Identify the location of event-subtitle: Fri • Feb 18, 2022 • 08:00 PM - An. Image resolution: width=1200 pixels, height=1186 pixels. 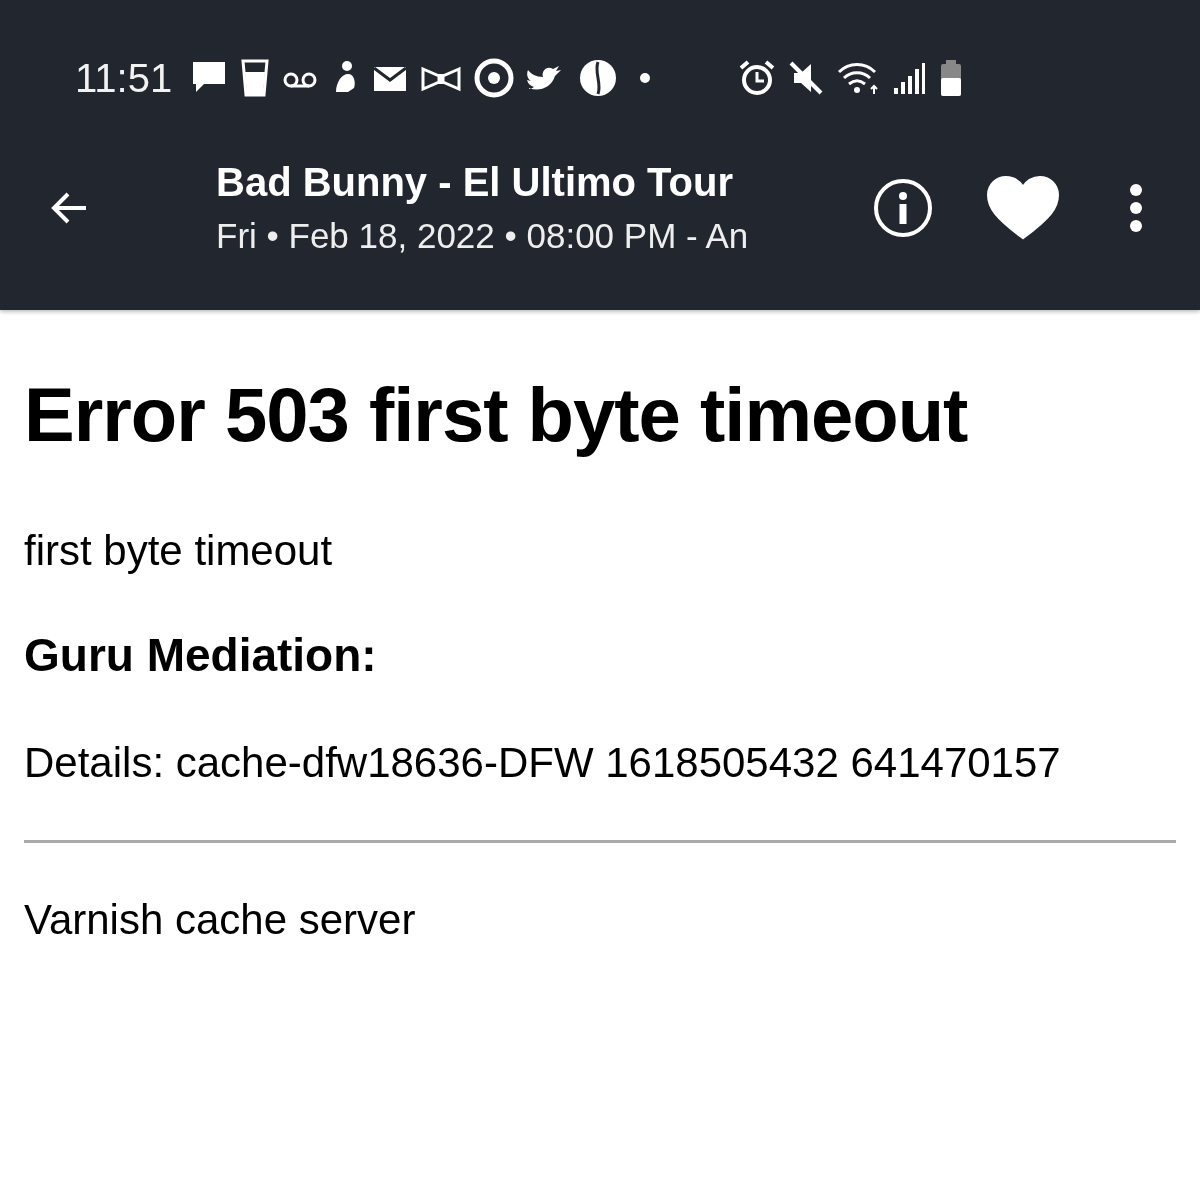
(483, 236).